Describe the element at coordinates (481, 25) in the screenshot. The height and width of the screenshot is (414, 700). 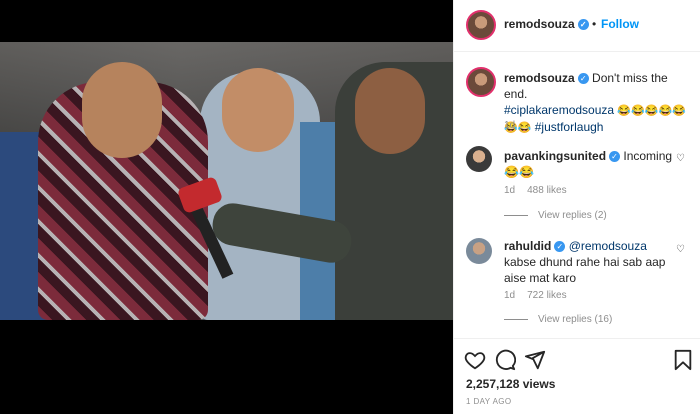
I see `header-avatar` at that location.